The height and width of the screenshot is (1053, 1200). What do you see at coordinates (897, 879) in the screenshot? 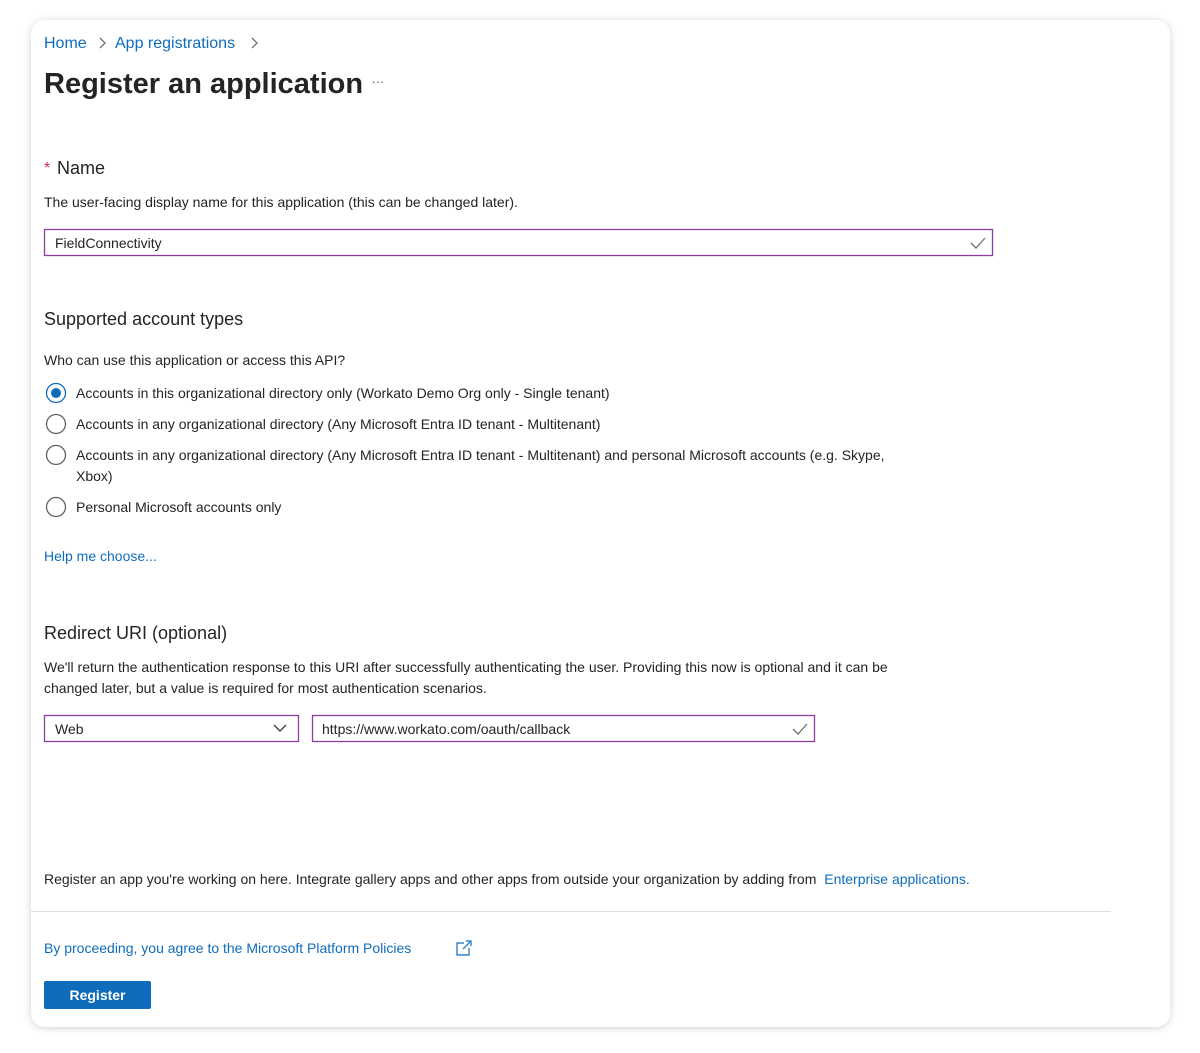
I see `enterprise-applications-link: Enterprise applications.` at bounding box center [897, 879].